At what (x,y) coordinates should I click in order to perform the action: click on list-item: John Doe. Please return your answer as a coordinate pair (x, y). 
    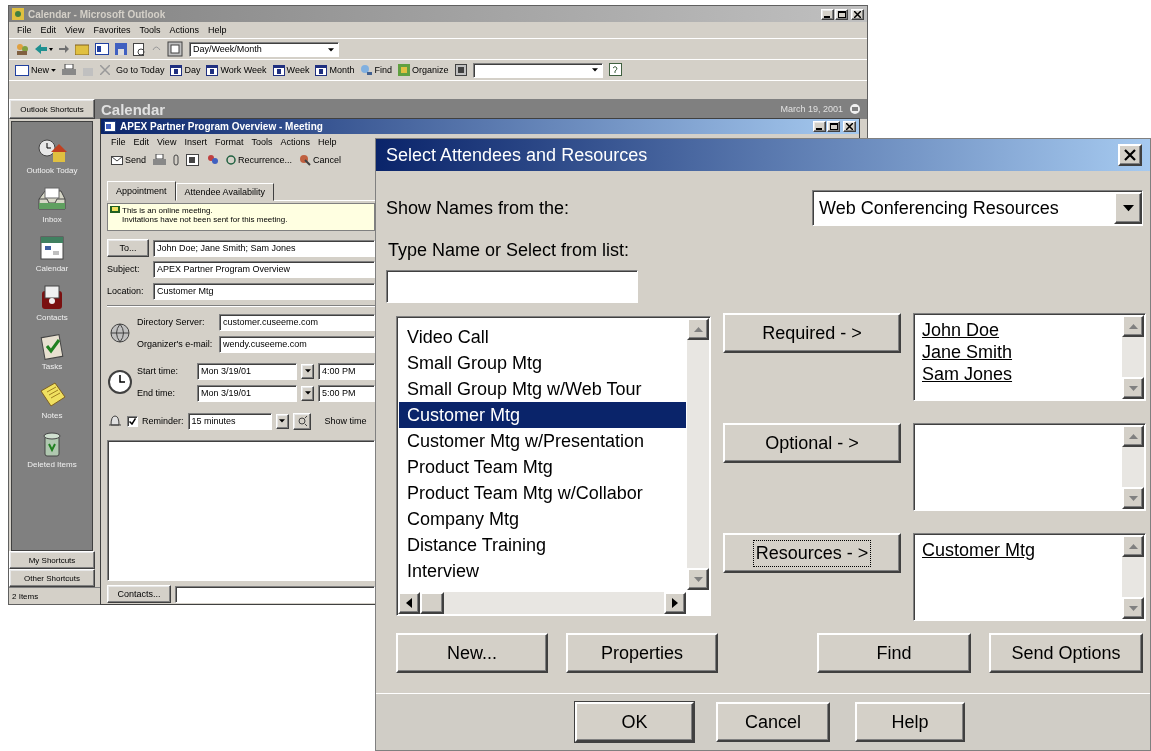
    Looking at the image, I should click on (1018, 330).